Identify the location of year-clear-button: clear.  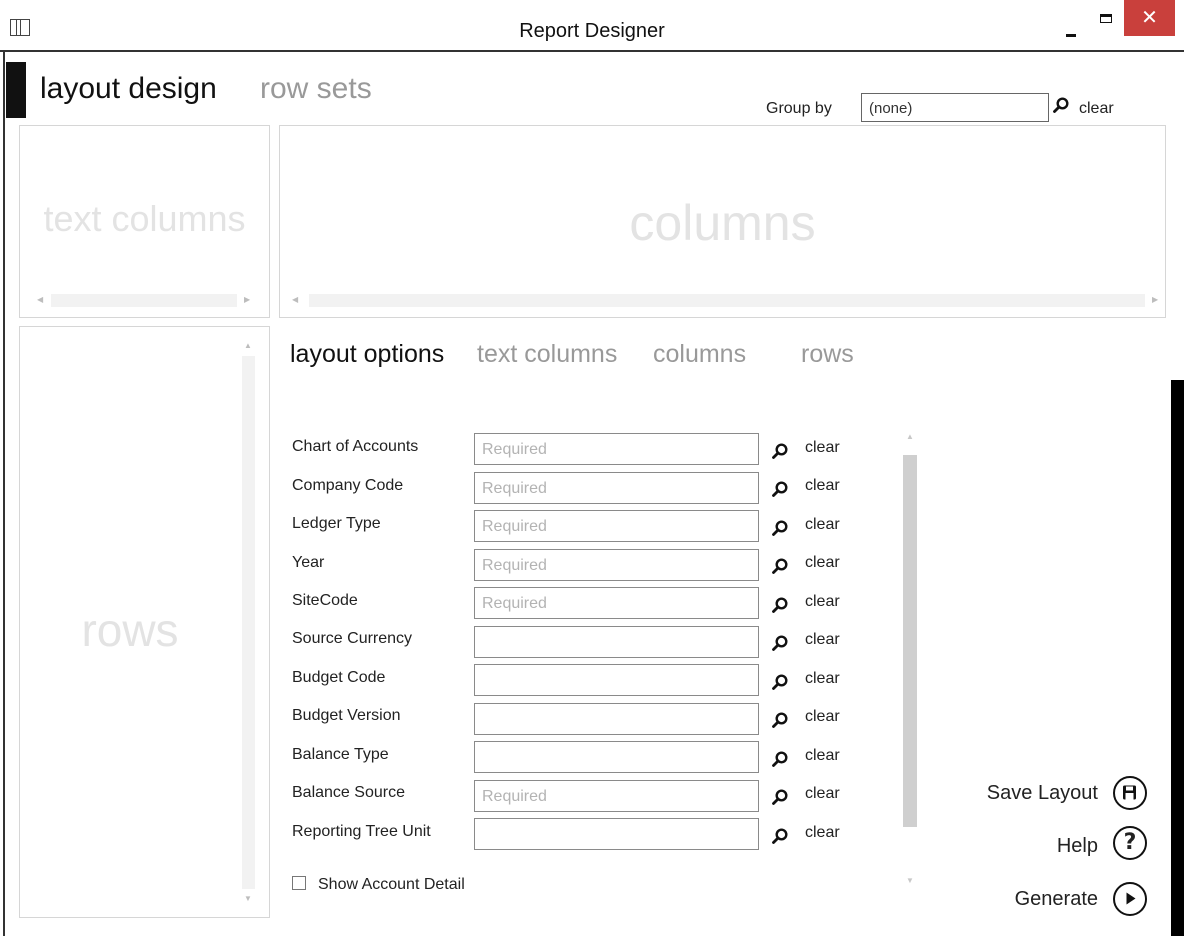
(822, 563).